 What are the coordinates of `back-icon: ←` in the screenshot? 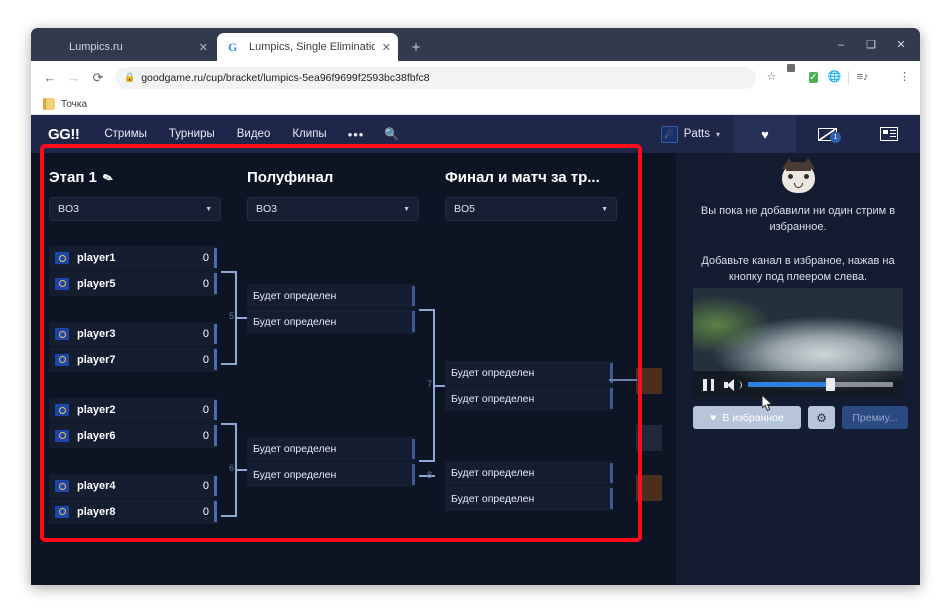 It's located at (50, 78).